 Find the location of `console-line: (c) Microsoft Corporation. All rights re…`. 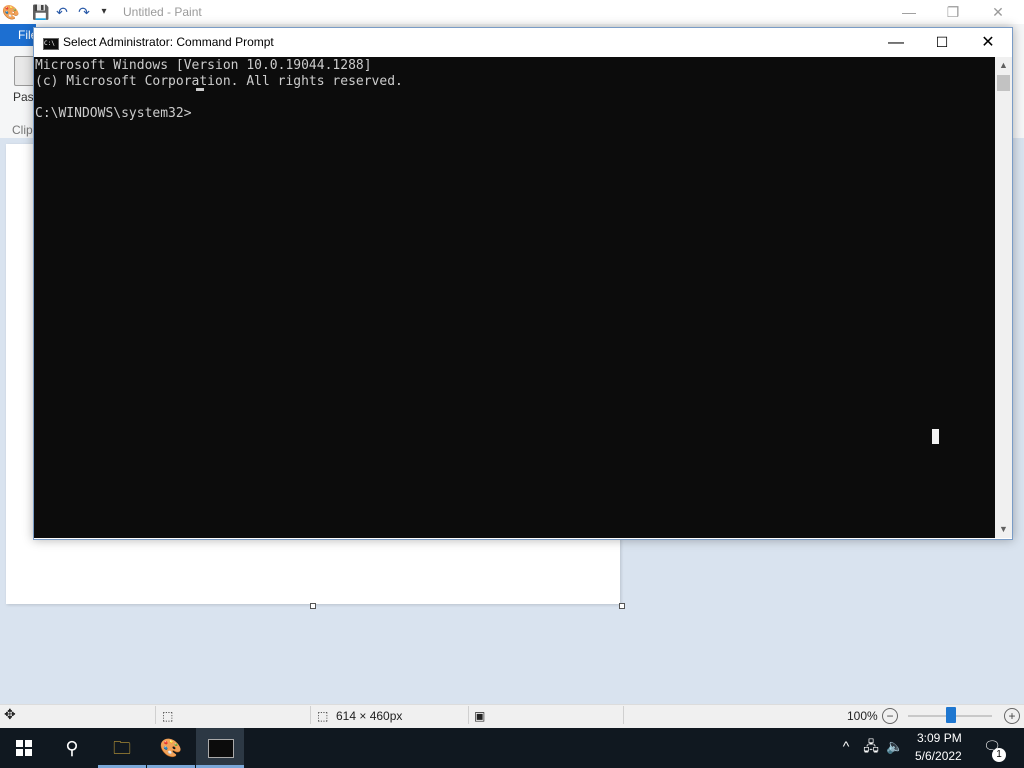

console-line: (c) Microsoft Corporation. All rights re… is located at coordinates (219, 81).